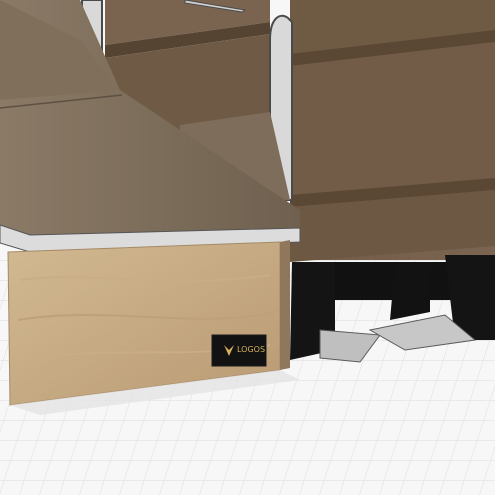 This screenshot has height=495, width=495. I want to click on logos-badge: LOGOS, so click(239, 350).